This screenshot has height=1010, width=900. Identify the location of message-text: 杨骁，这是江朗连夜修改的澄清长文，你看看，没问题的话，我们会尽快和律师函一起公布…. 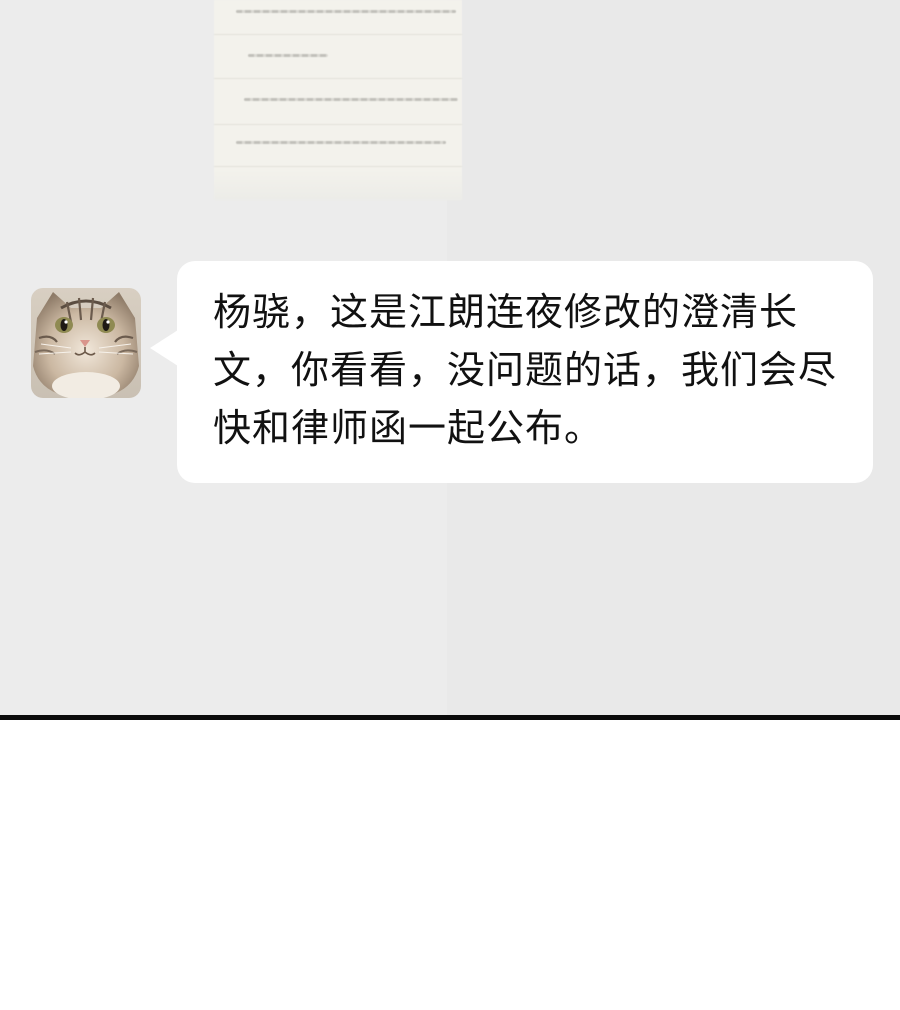
(525, 370).